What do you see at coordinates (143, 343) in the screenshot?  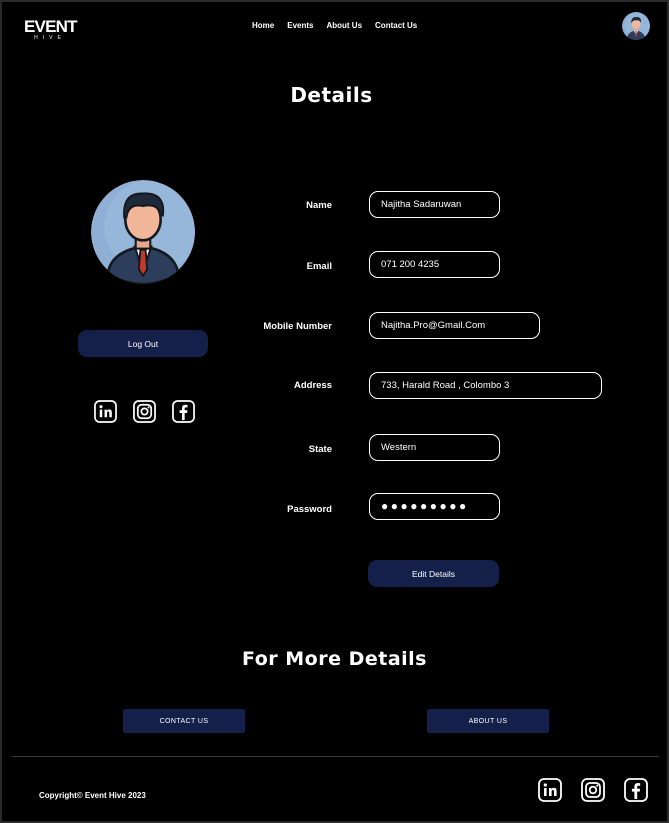 I see `log-out-button: Log Out` at bounding box center [143, 343].